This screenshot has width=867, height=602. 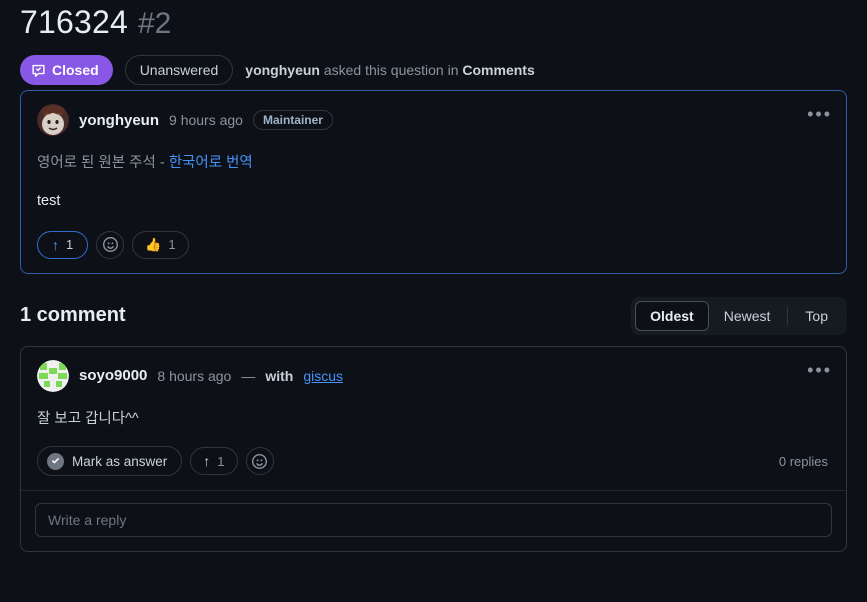 I want to click on comment-timestamp: 8 hours ago, so click(x=194, y=375).